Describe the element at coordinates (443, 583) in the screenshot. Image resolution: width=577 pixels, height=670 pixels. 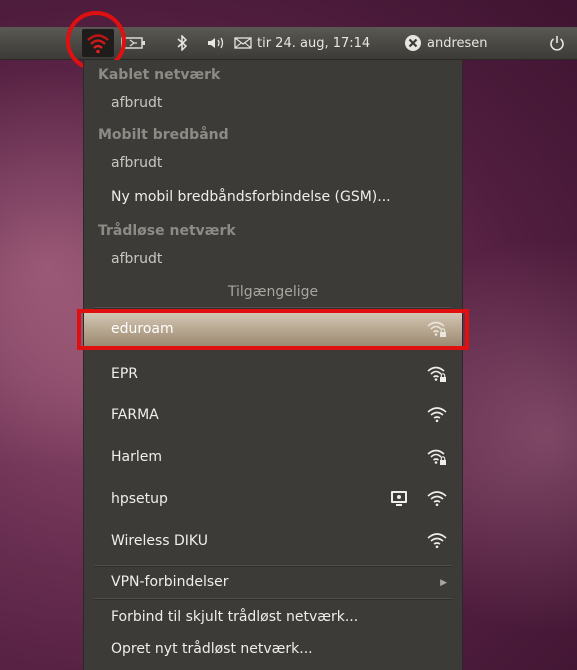
I see `submenu-arrow-icon: ▶` at that location.